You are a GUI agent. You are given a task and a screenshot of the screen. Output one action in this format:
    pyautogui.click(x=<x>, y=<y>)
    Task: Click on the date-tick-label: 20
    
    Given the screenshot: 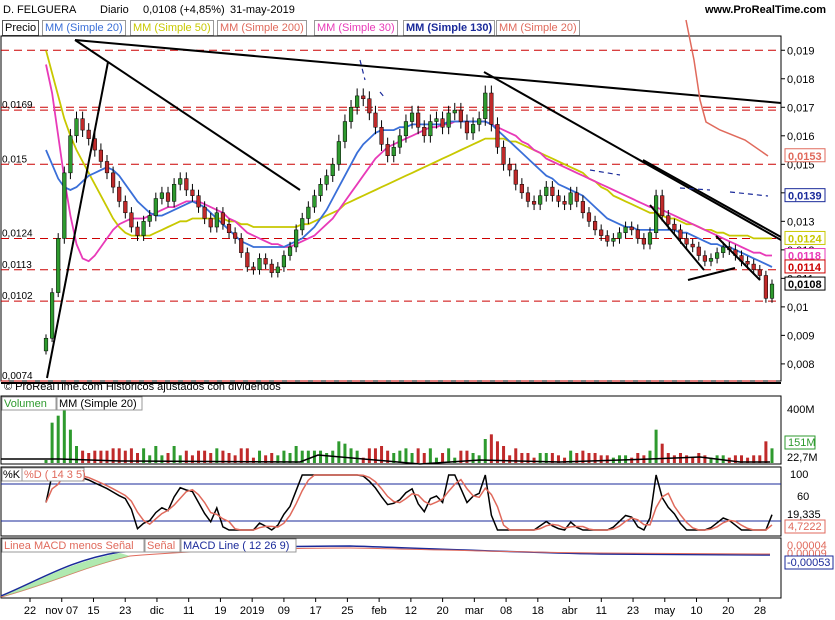 What is the action you would take?
    pyautogui.click(x=728, y=611)
    